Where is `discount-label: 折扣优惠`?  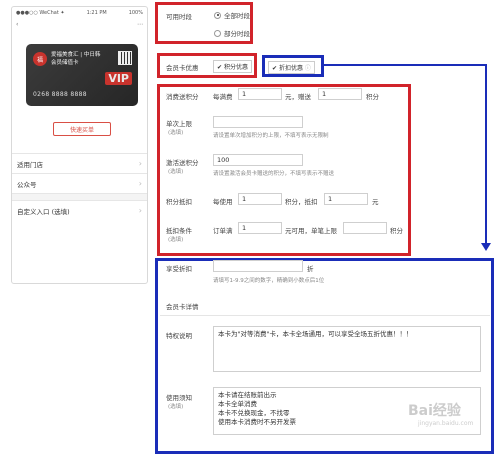
discount-label: 折扣优惠 is located at coordinates (290, 68).